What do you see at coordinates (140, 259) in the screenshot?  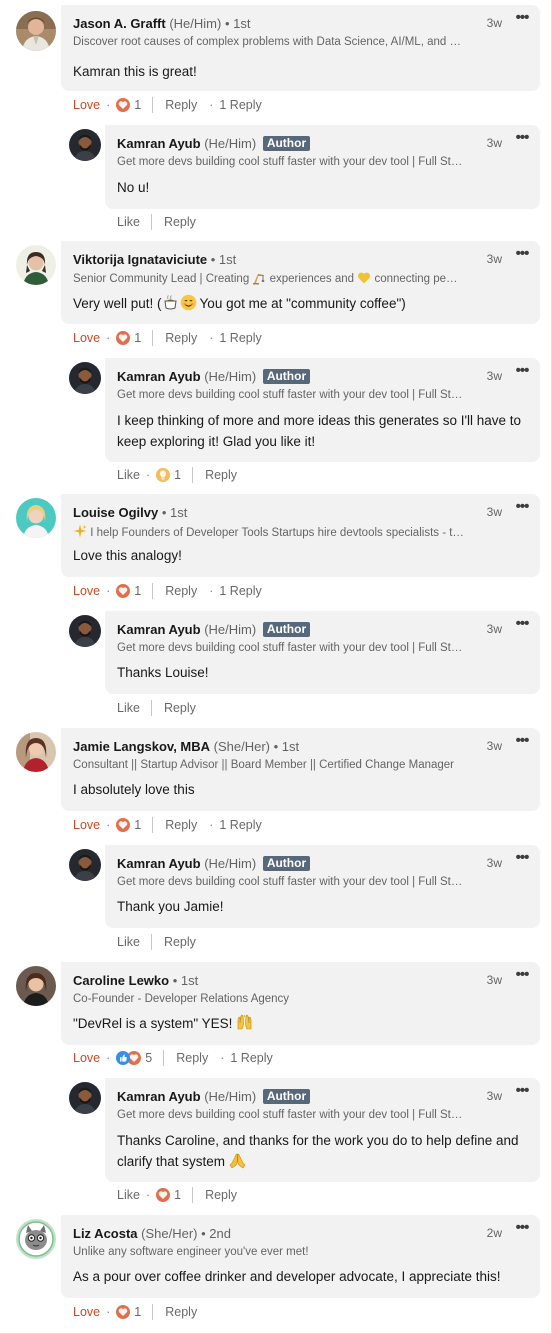 I see `author-name: Viktorija Ignataviciute` at bounding box center [140, 259].